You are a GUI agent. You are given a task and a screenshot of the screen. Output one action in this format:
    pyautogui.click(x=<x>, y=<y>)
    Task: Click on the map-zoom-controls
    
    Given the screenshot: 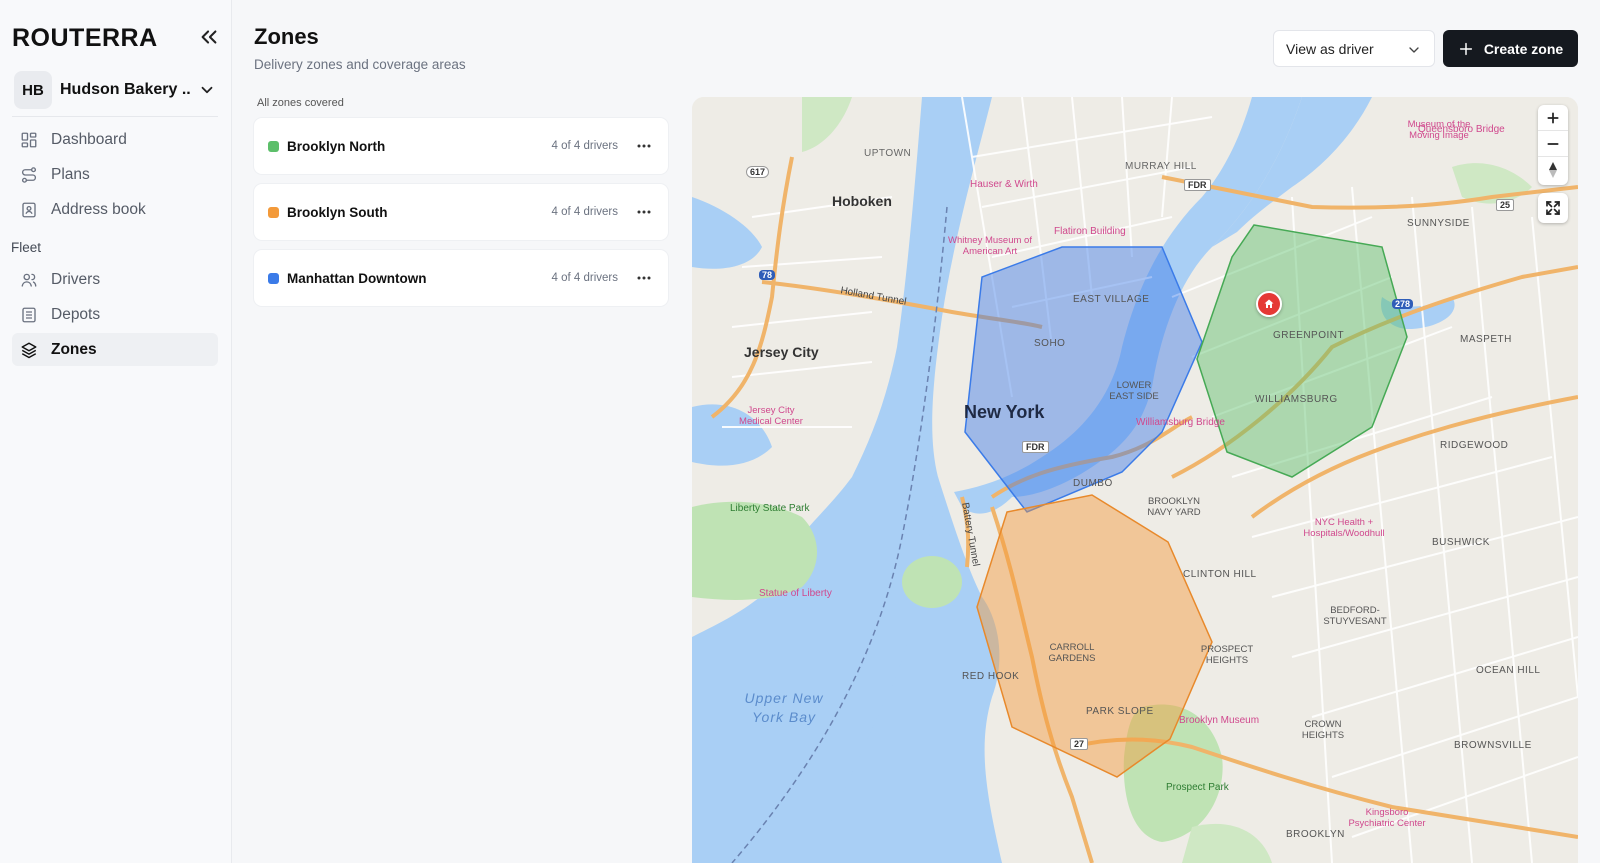 What is the action you would take?
    pyautogui.click(x=1553, y=145)
    